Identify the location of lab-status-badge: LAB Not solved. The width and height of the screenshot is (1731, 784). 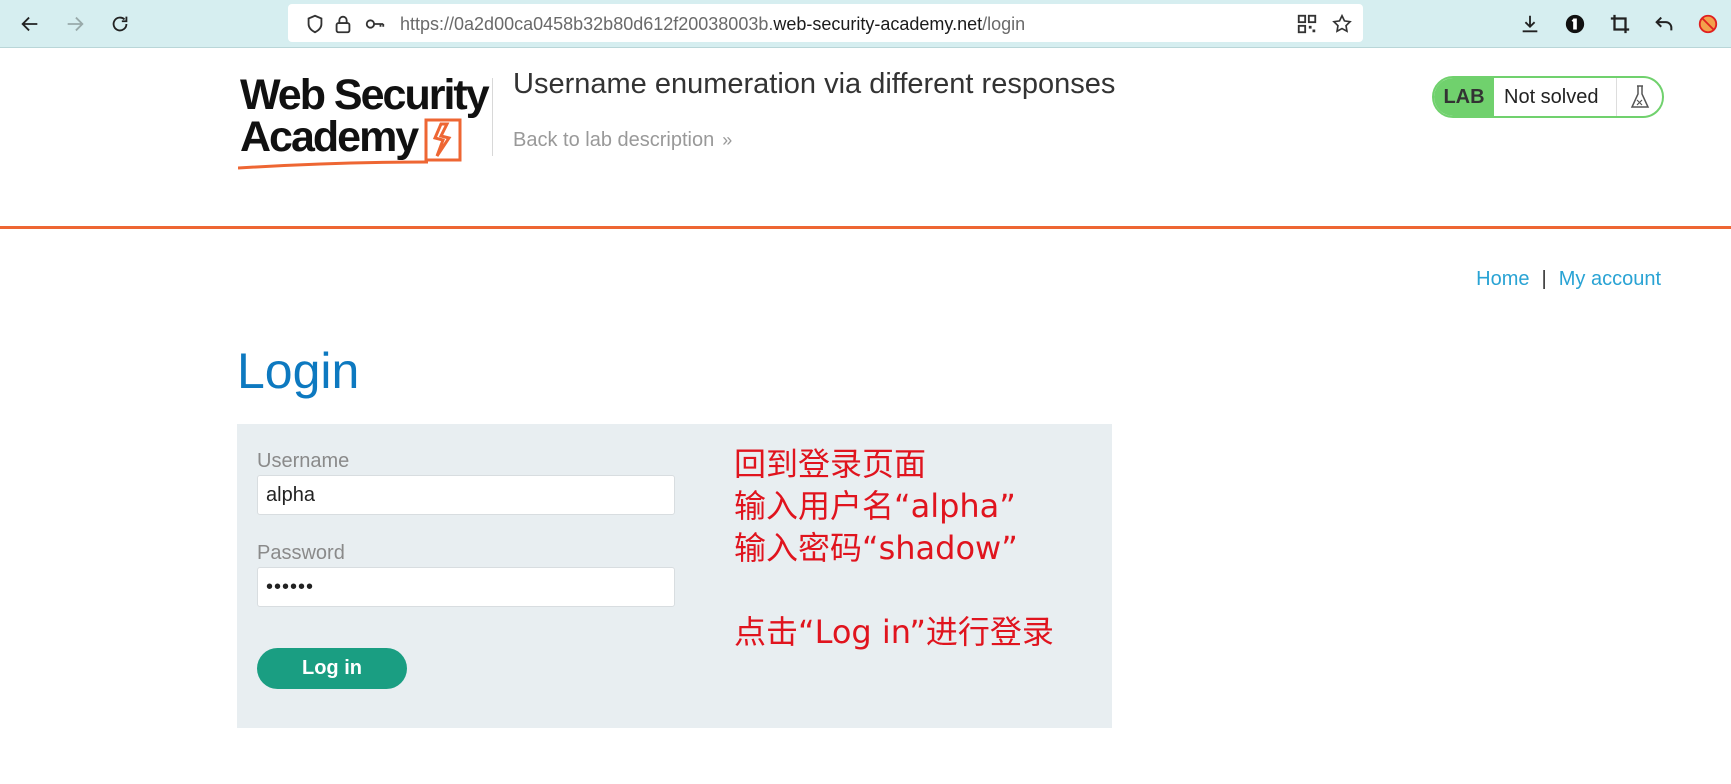
(1548, 97).